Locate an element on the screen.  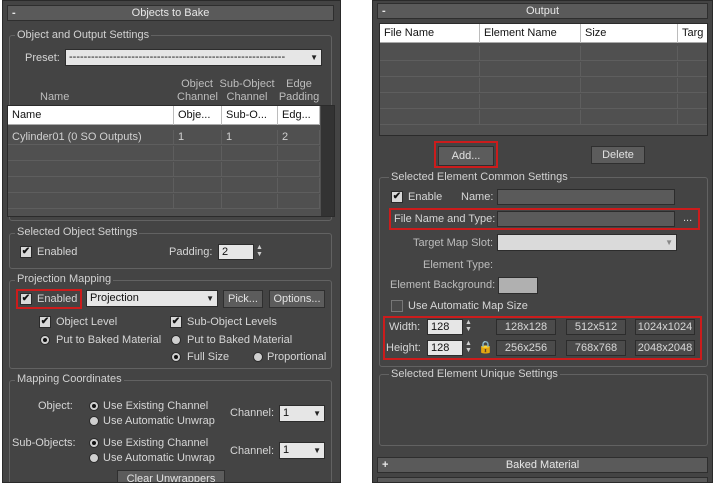
use-auto-unwrap-radio is located at coordinates (94, 421).